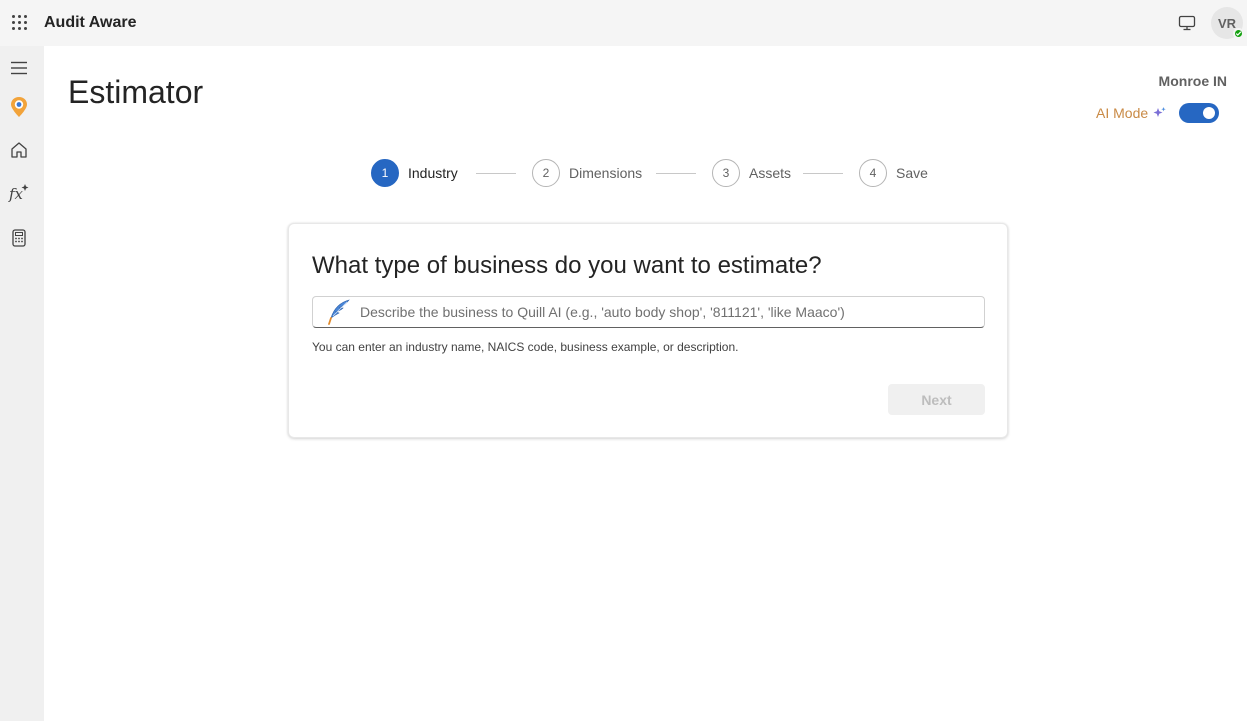  Describe the element at coordinates (770, 173) in the screenshot. I see `step-label: Assets` at that location.